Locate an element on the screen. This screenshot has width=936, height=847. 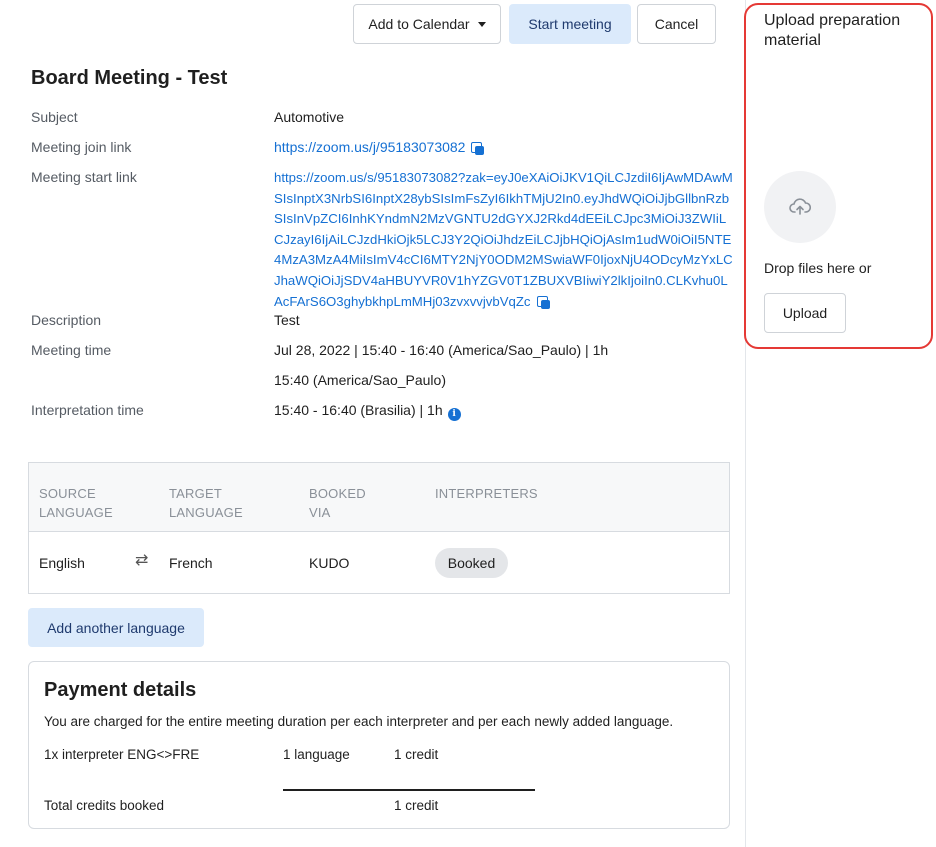
source-language-cell: English is located at coordinates (62, 563).